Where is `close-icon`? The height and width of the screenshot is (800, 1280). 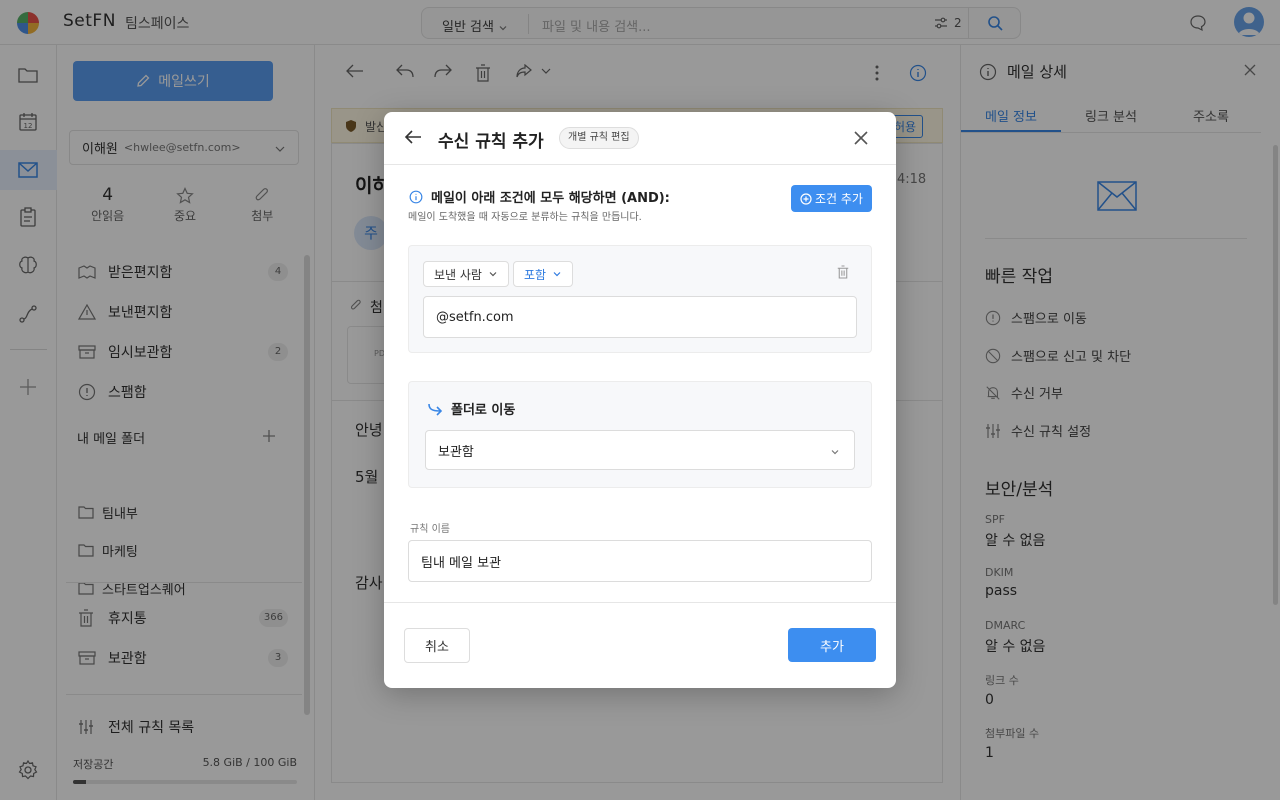
close-icon is located at coordinates (861, 138).